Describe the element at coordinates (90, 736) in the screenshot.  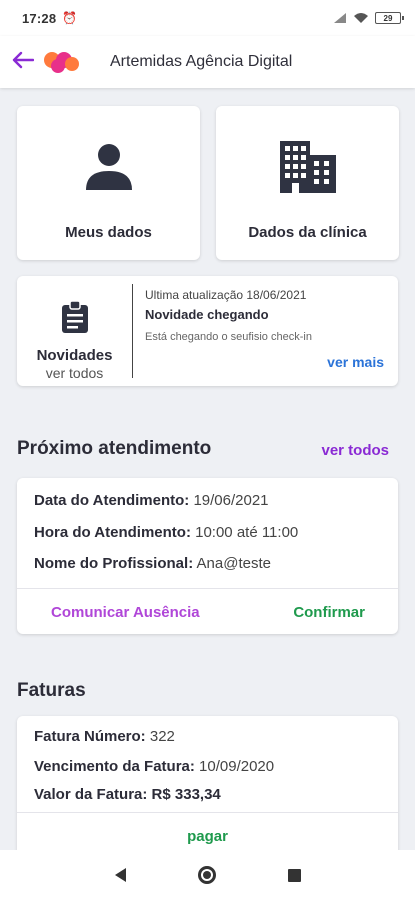
I see `invoice-number-label: Fatura Número:` at that location.